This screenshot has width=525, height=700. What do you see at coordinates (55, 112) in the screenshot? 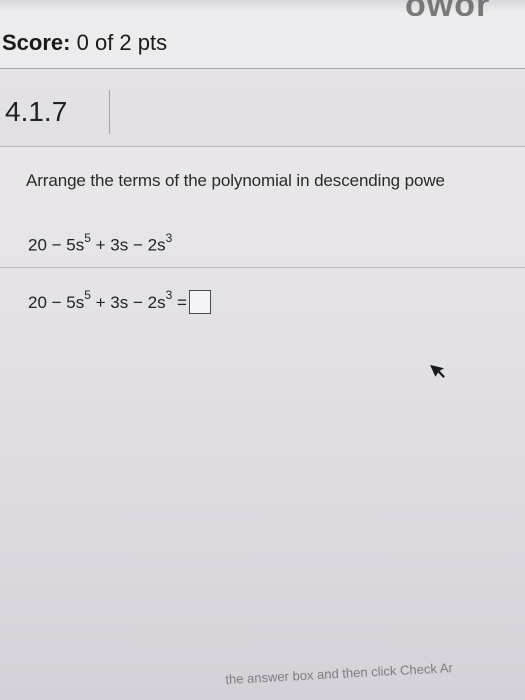
I see `question-number: 4.1.7` at bounding box center [55, 112].